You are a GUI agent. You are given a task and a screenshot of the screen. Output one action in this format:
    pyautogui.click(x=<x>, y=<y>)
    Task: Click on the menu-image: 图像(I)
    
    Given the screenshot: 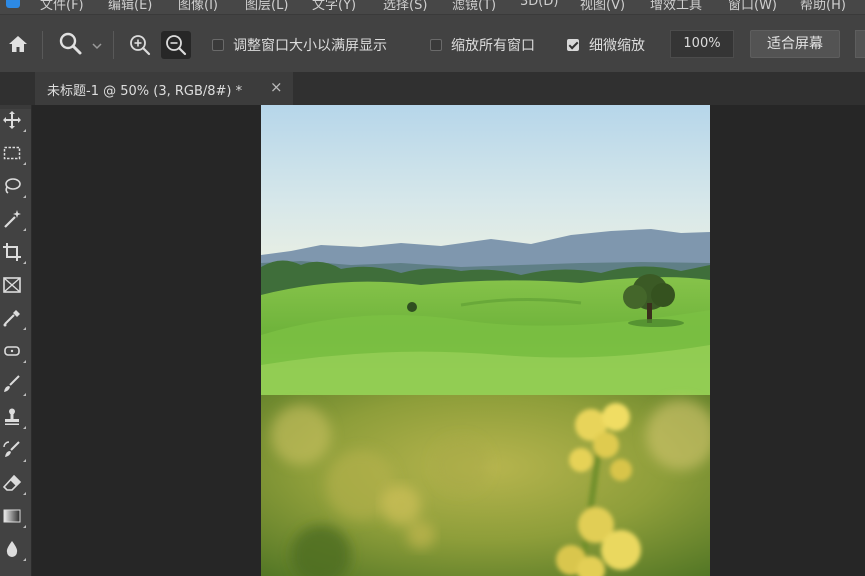 What is the action you would take?
    pyautogui.click(x=198, y=6)
    